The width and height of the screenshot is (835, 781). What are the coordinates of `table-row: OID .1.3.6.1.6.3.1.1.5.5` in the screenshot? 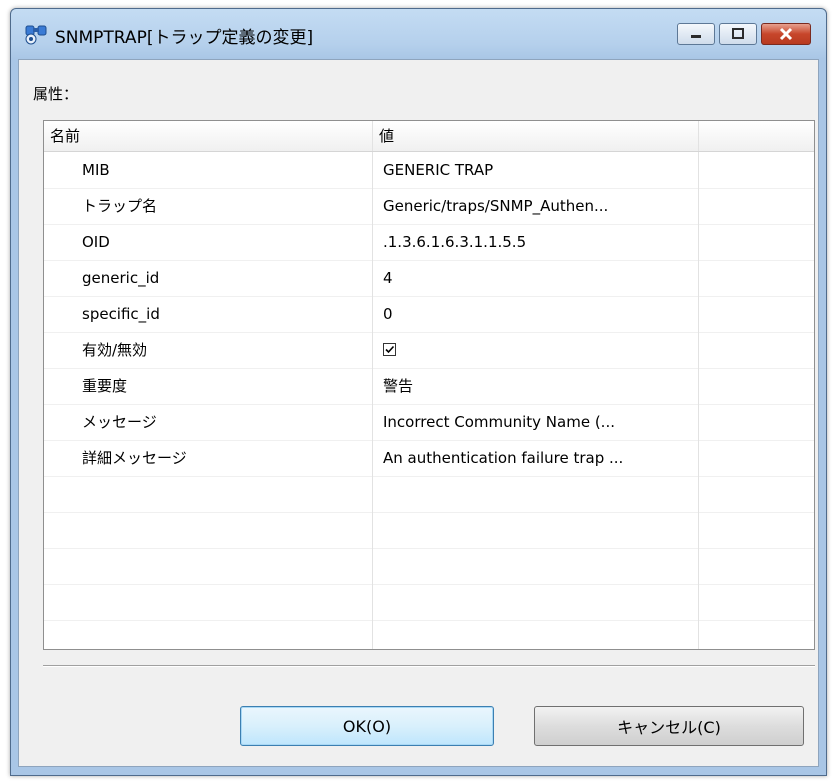 It's located at (429, 242).